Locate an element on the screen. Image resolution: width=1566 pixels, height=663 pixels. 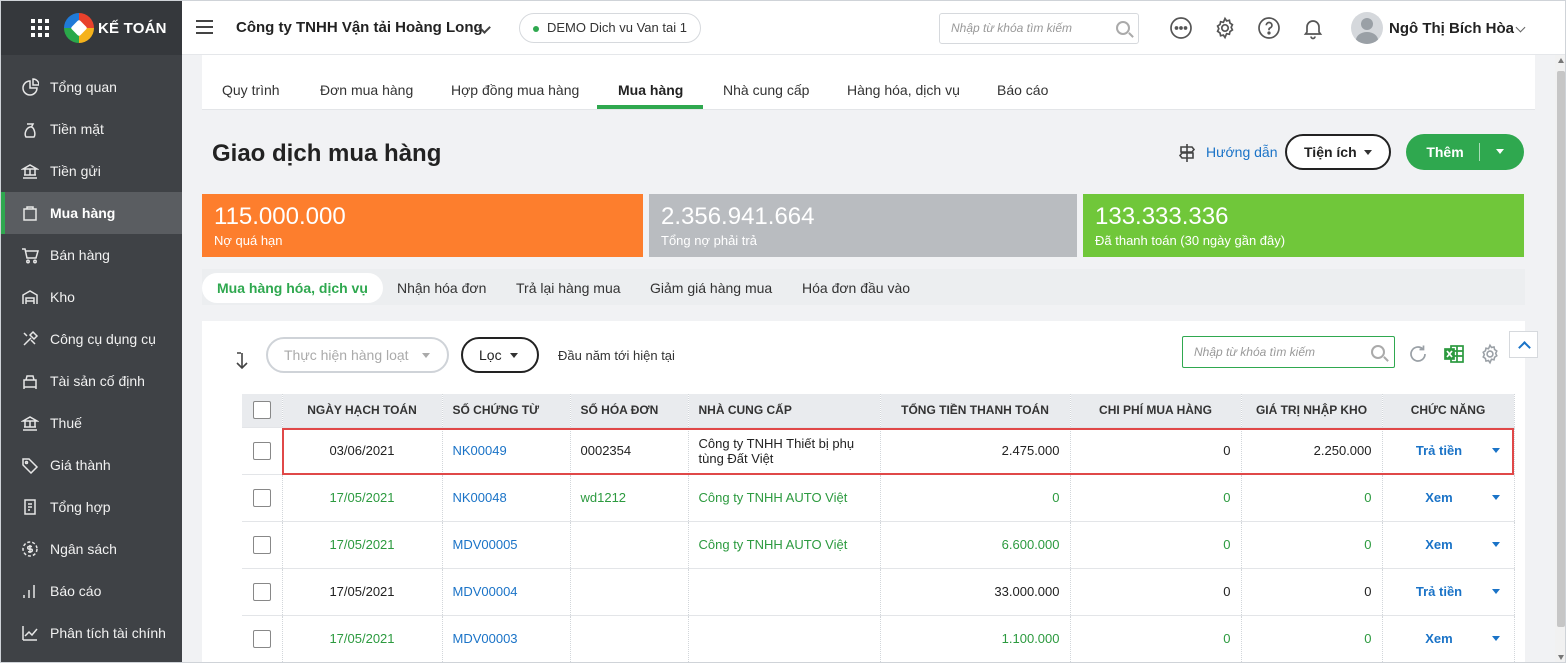
sidebar-item-11: Tổng hợp is located at coordinates (91, 507).